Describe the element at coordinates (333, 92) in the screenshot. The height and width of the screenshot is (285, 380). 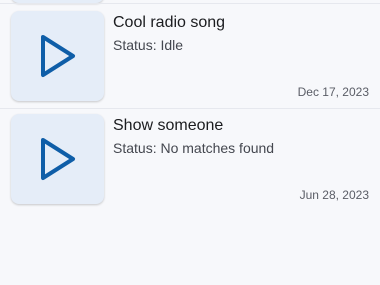
I see `song-date: Dec 17, 2023` at that location.